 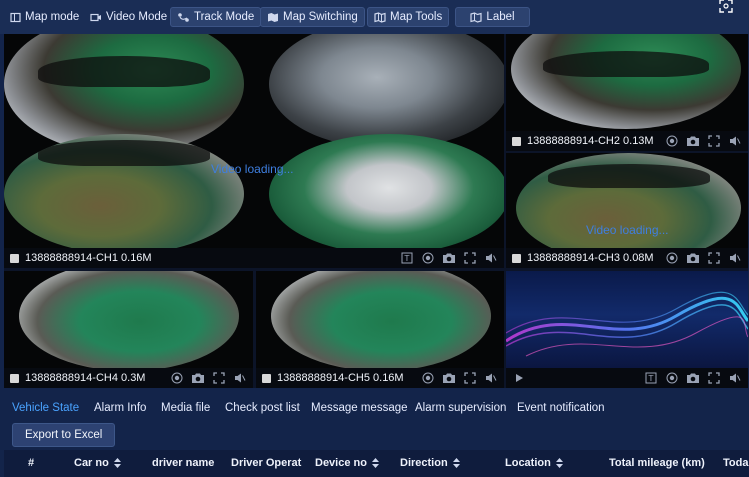 What do you see at coordinates (128, 17) in the screenshot?
I see `video-mode-button: Video Mode` at bounding box center [128, 17].